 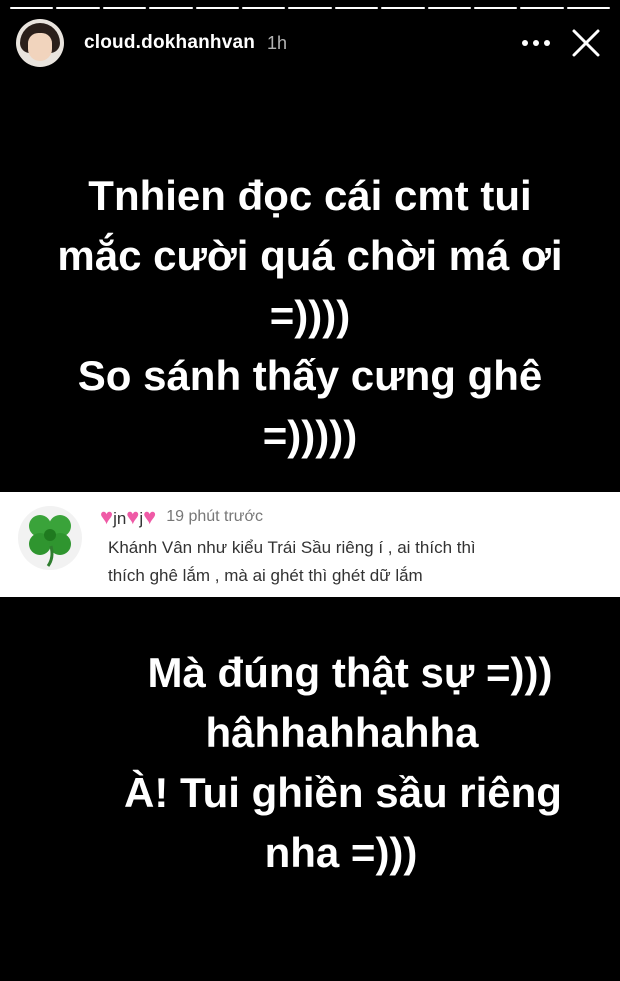 I want to click on comment-username: ♥jn♥j♥, so click(x=128, y=517).